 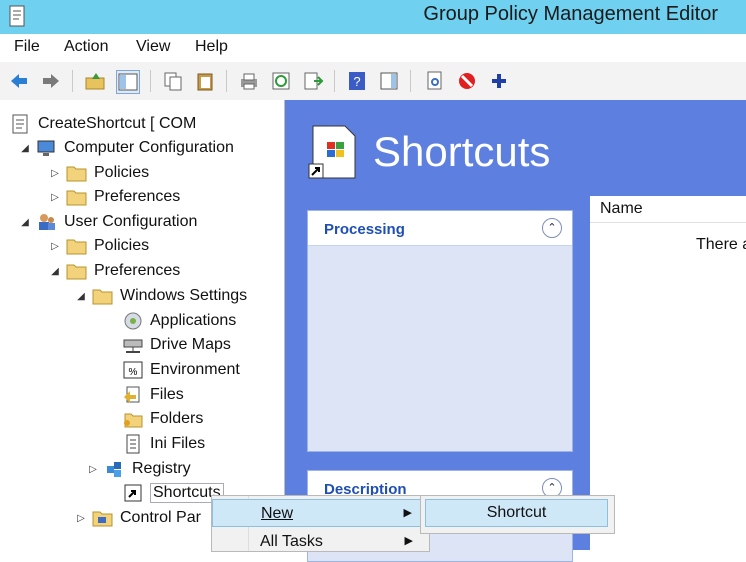 I want to click on context-menu: New ▶ All Tasks ▶, so click(x=320, y=523).